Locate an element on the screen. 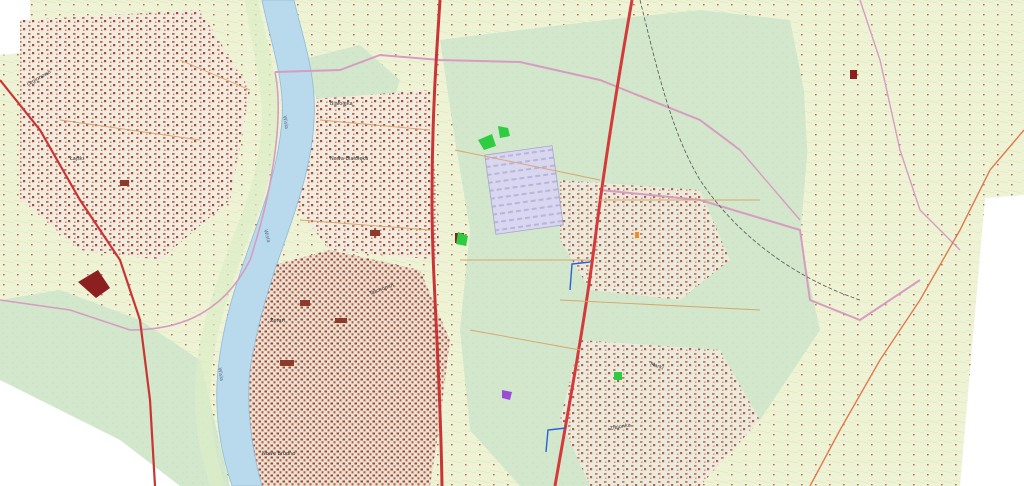 This screenshot has height=486, width=1024. district-label-centre-1: Białołęka is located at coordinates (341, 104).